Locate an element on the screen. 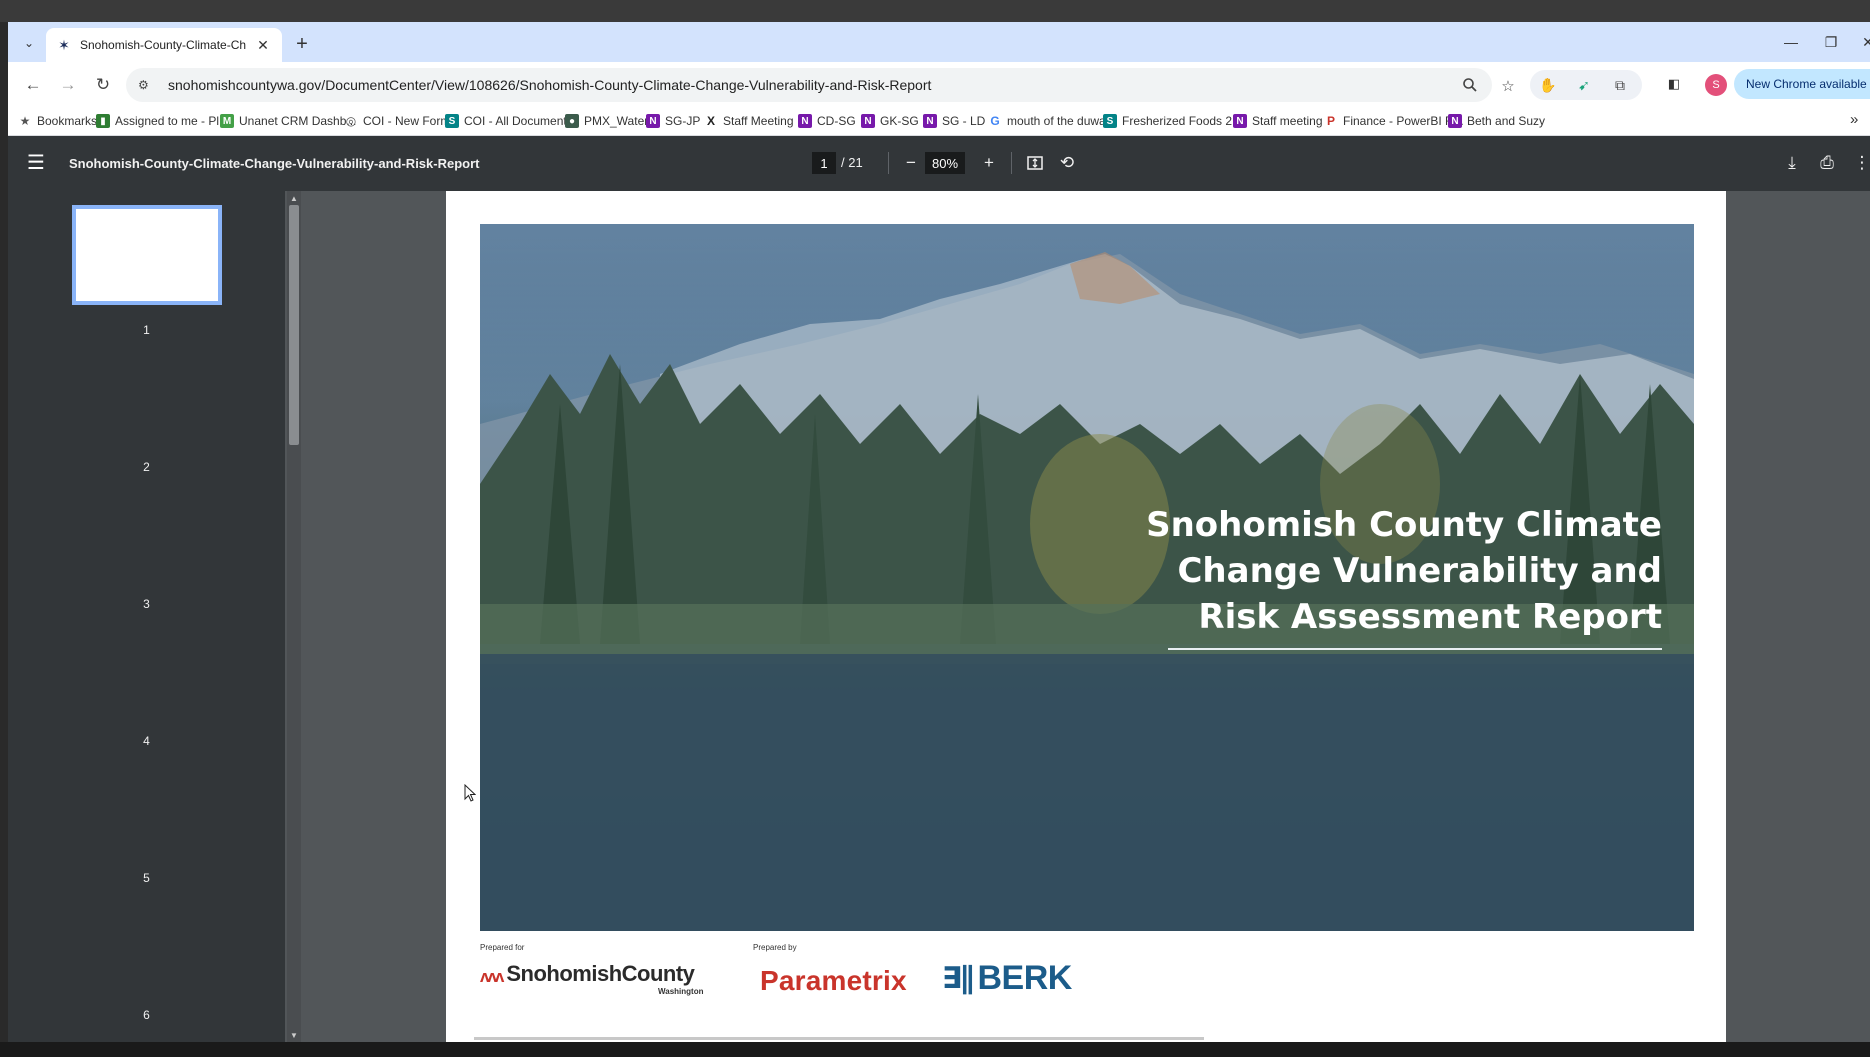 The width and height of the screenshot is (1870, 1057). bookmark-item: ★ Bookmarks is located at coordinates (57, 121).